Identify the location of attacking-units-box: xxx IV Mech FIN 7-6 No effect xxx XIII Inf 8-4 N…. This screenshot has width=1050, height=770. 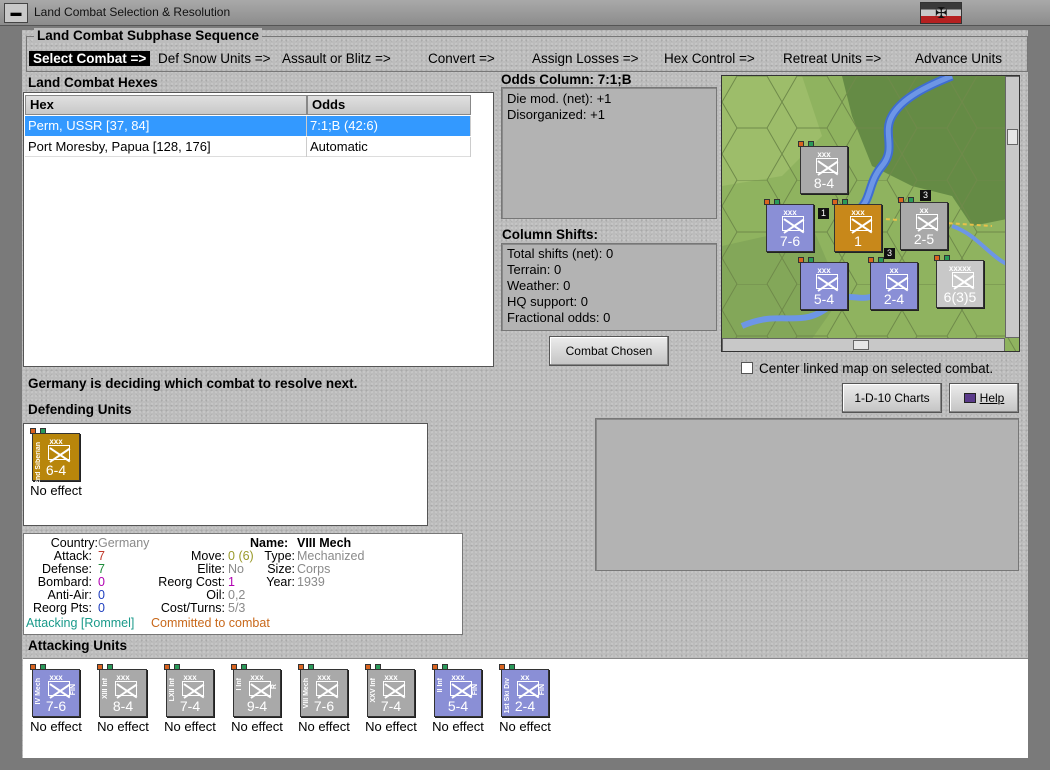
(525, 708).